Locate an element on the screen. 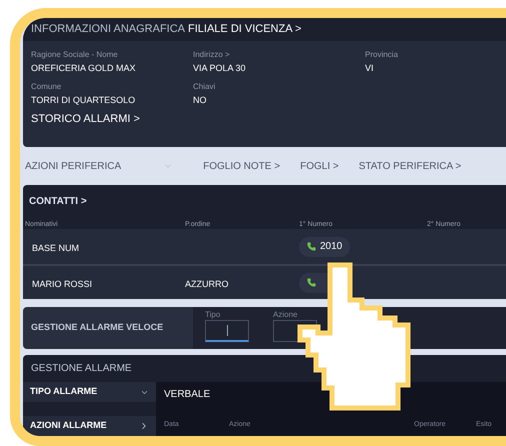  contact-name: MARIO ROSSI is located at coordinates (62, 283).